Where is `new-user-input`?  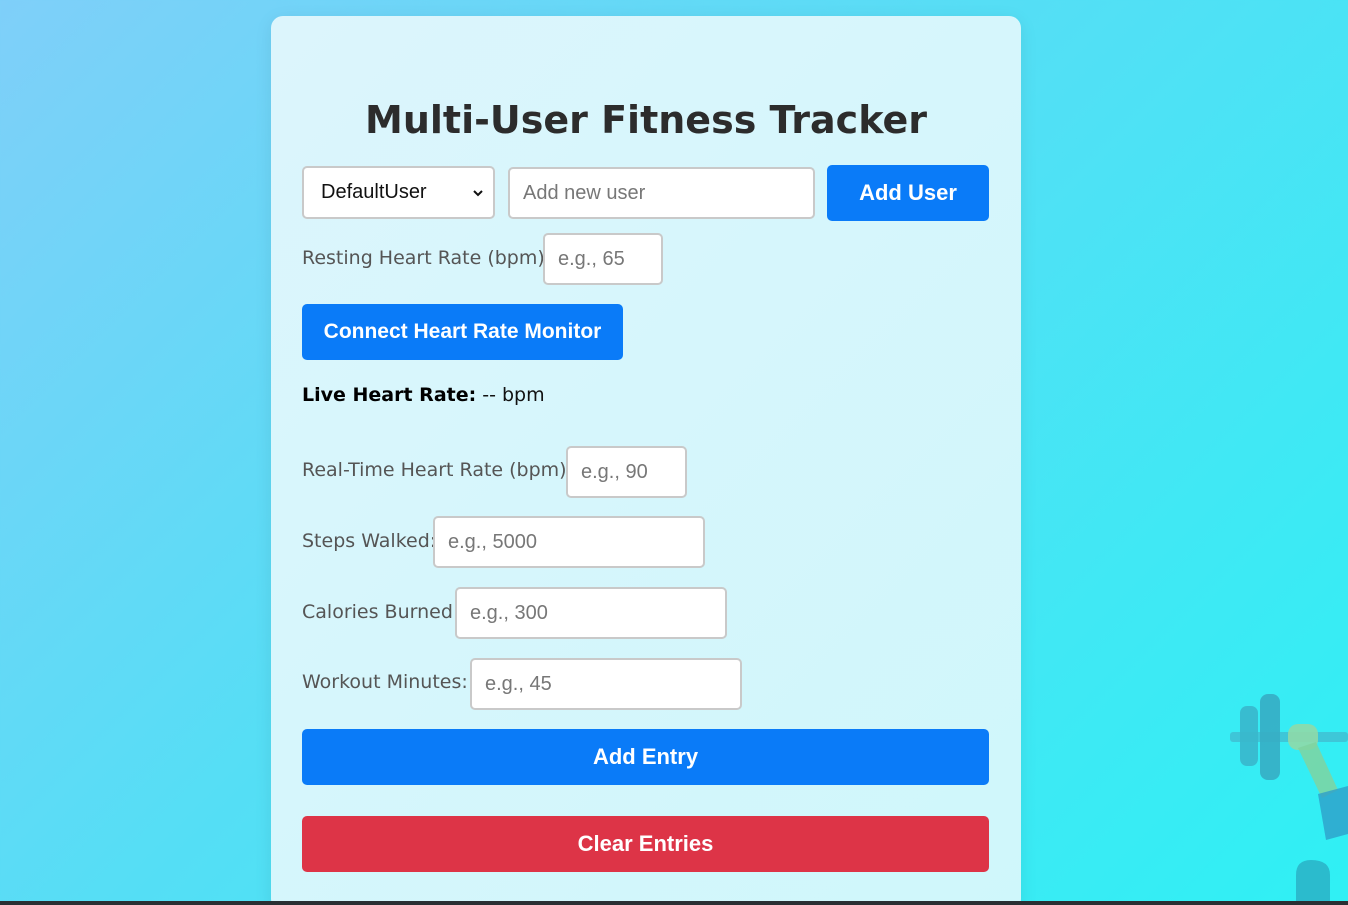 new-user-input is located at coordinates (661, 193).